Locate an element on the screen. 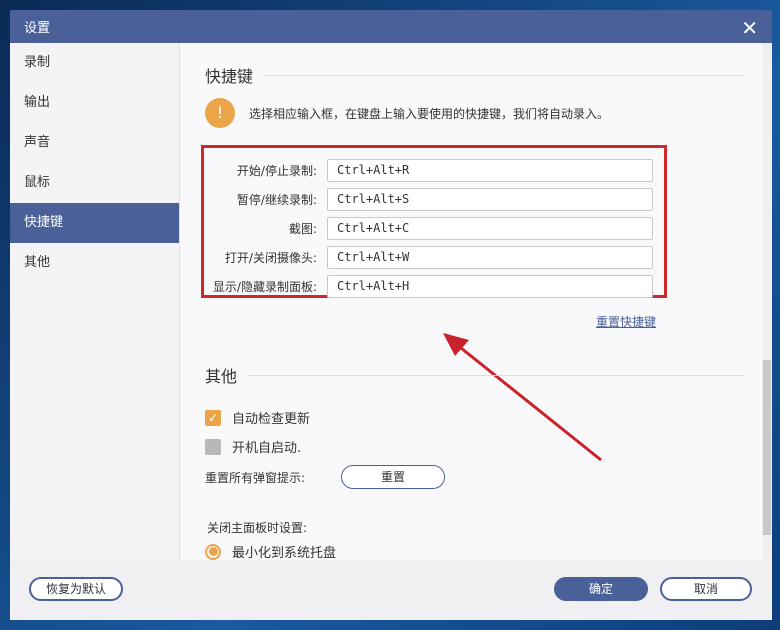  hotkey-input-webcam: Ctrl+Alt+W is located at coordinates (490, 257).